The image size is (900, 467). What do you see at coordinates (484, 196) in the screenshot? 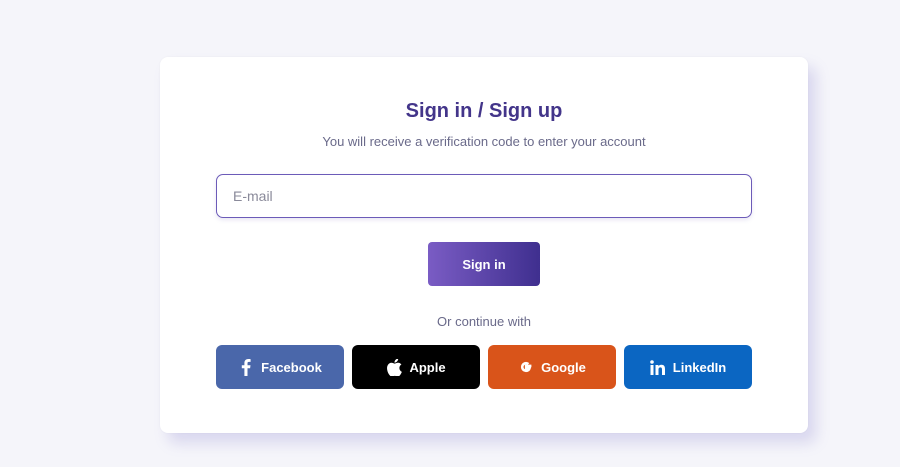
I see `email-field` at bounding box center [484, 196].